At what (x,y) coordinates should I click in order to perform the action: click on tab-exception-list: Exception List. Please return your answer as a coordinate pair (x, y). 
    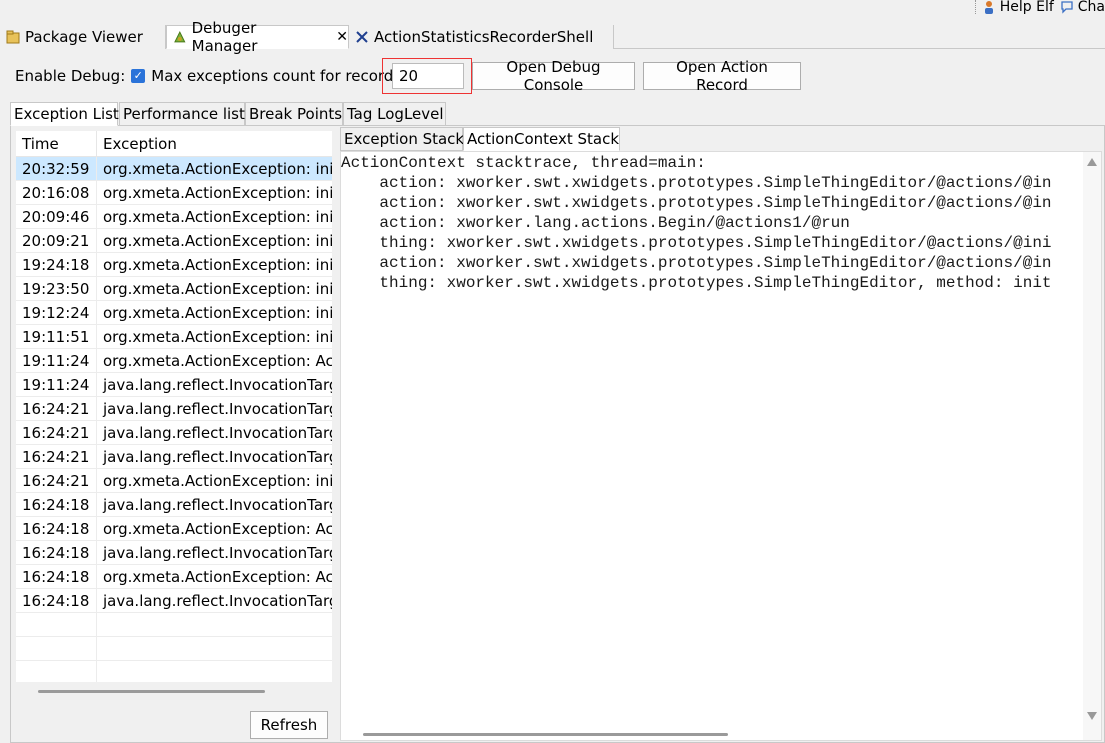
    Looking at the image, I should click on (64, 114).